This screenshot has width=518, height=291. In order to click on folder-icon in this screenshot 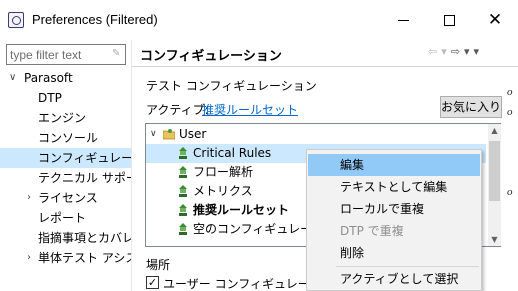, I will do `click(169, 134)`.